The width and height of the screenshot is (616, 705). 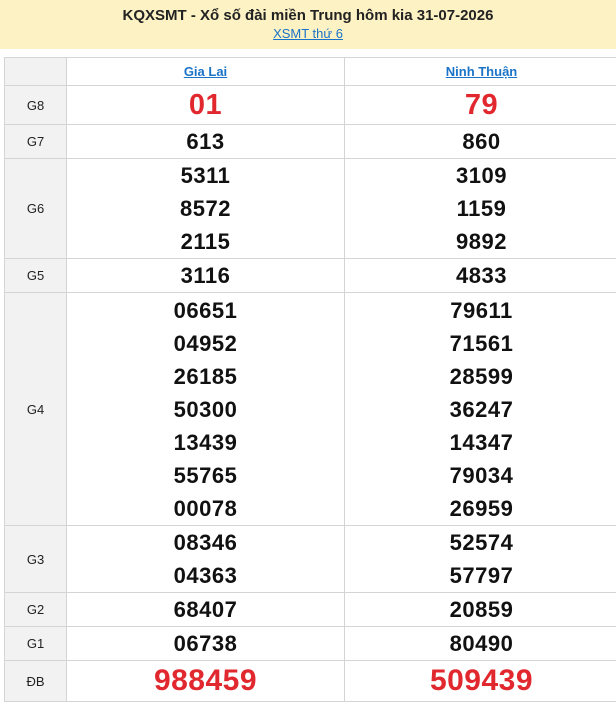 I want to click on prize-cell: 20859, so click(x=480, y=609).